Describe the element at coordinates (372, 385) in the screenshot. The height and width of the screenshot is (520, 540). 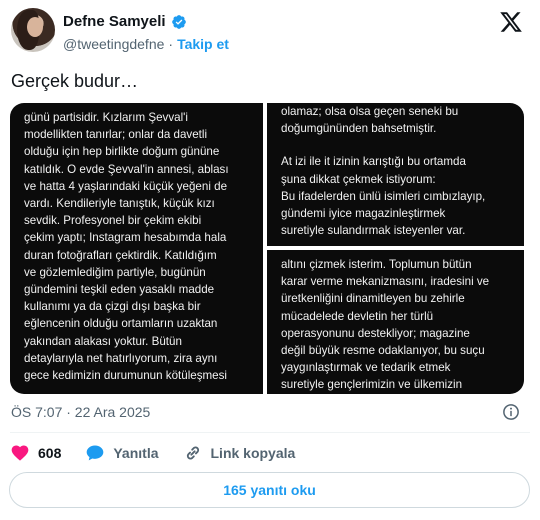
I see `text-line: suretiyle gençlerimizin ve ülkemizin` at that location.